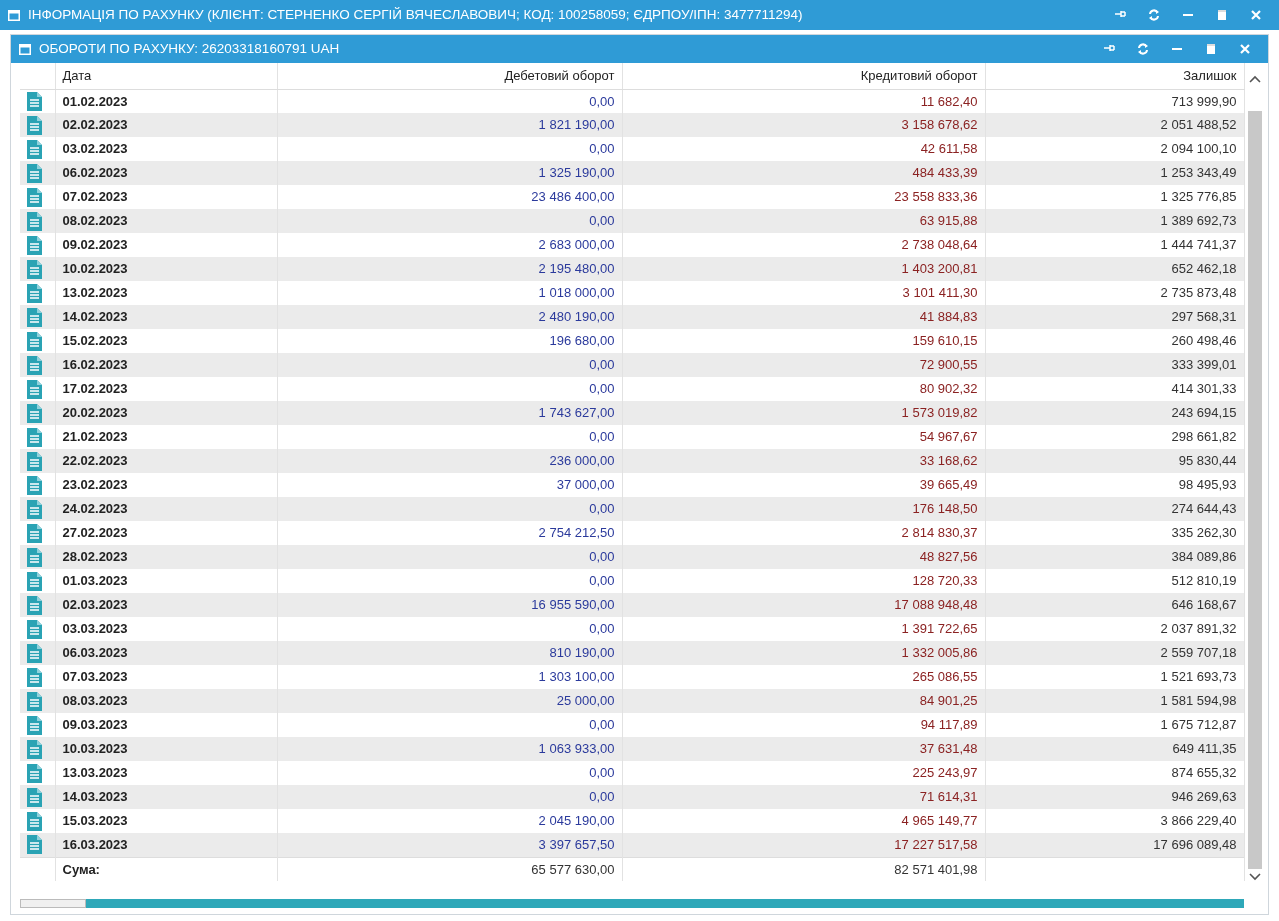  What do you see at coordinates (95, 725) in the screenshot?
I see `date-cell: 09.03.2023` at bounding box center [95, 725].